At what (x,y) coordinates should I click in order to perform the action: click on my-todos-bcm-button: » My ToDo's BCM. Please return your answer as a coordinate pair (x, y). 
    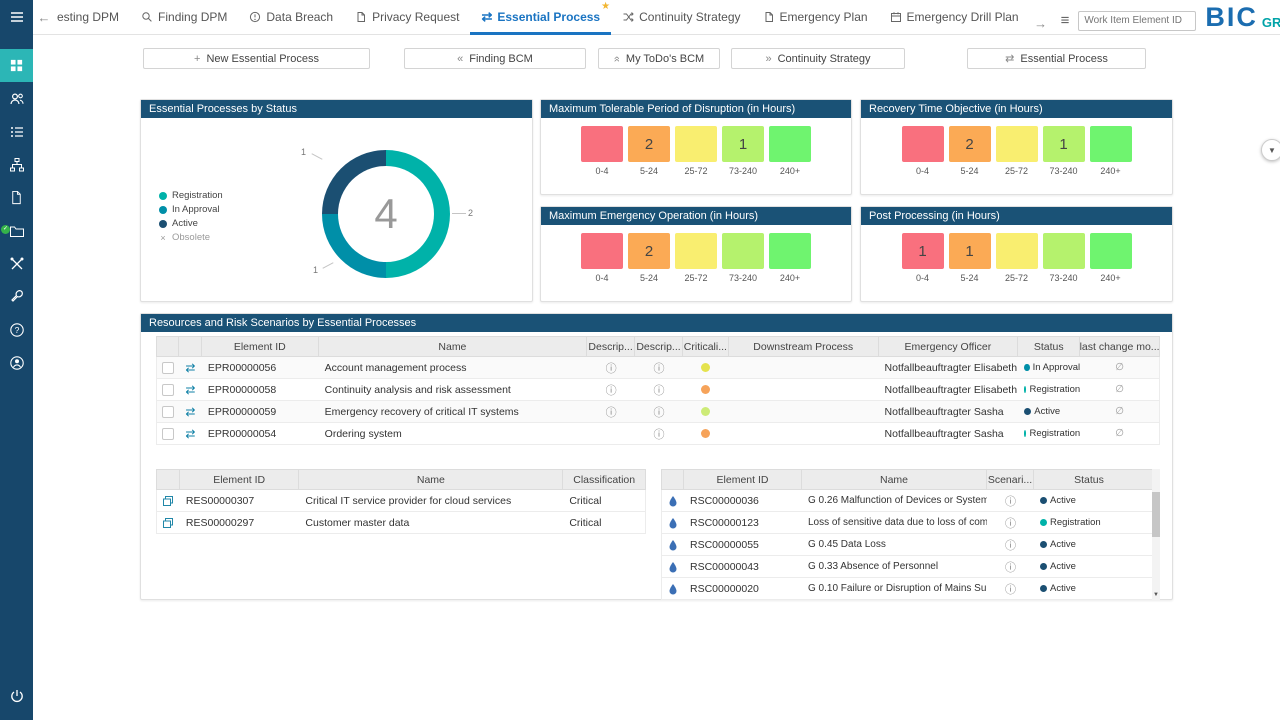
    Looking at the image, I should click on (659, 58).